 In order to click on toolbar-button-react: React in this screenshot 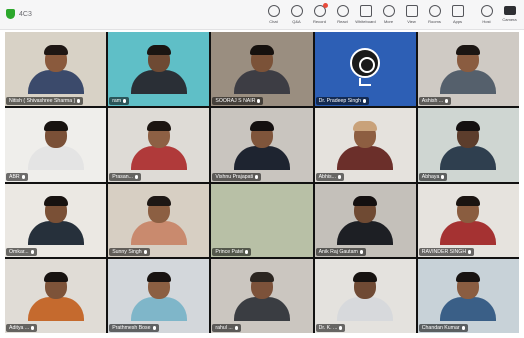, I will do `click(342, 15)`.